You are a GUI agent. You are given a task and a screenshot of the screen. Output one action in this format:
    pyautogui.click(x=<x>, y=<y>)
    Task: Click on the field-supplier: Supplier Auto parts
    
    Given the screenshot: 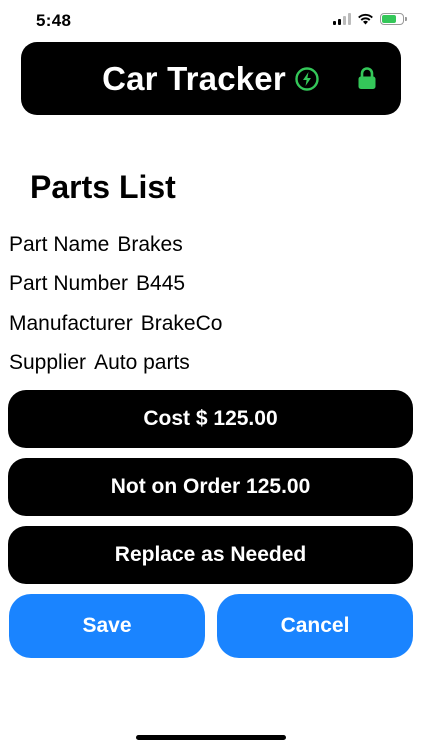 What is the action you would take?
    pyautogui.click(x=99, y=363)
    